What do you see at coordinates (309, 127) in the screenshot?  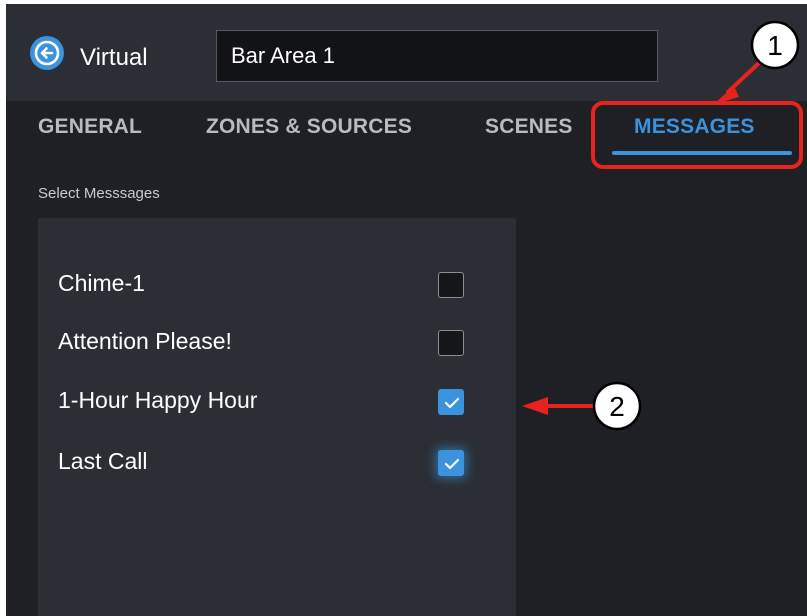 I see `tab-zones-sources: ZONES & SOURCES` at bounding box center [309, 127].